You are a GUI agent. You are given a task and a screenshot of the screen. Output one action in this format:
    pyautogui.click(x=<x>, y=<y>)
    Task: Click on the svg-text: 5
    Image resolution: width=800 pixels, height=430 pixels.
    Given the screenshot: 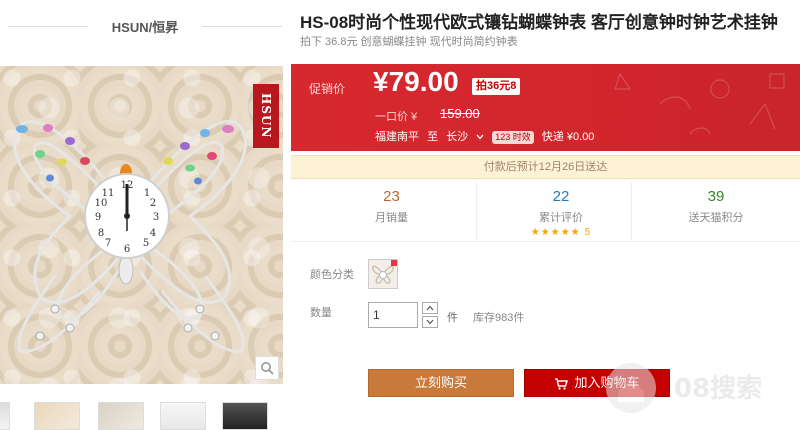 What is the action you would take?
    pyautogui.click(x=146, y=243)
    